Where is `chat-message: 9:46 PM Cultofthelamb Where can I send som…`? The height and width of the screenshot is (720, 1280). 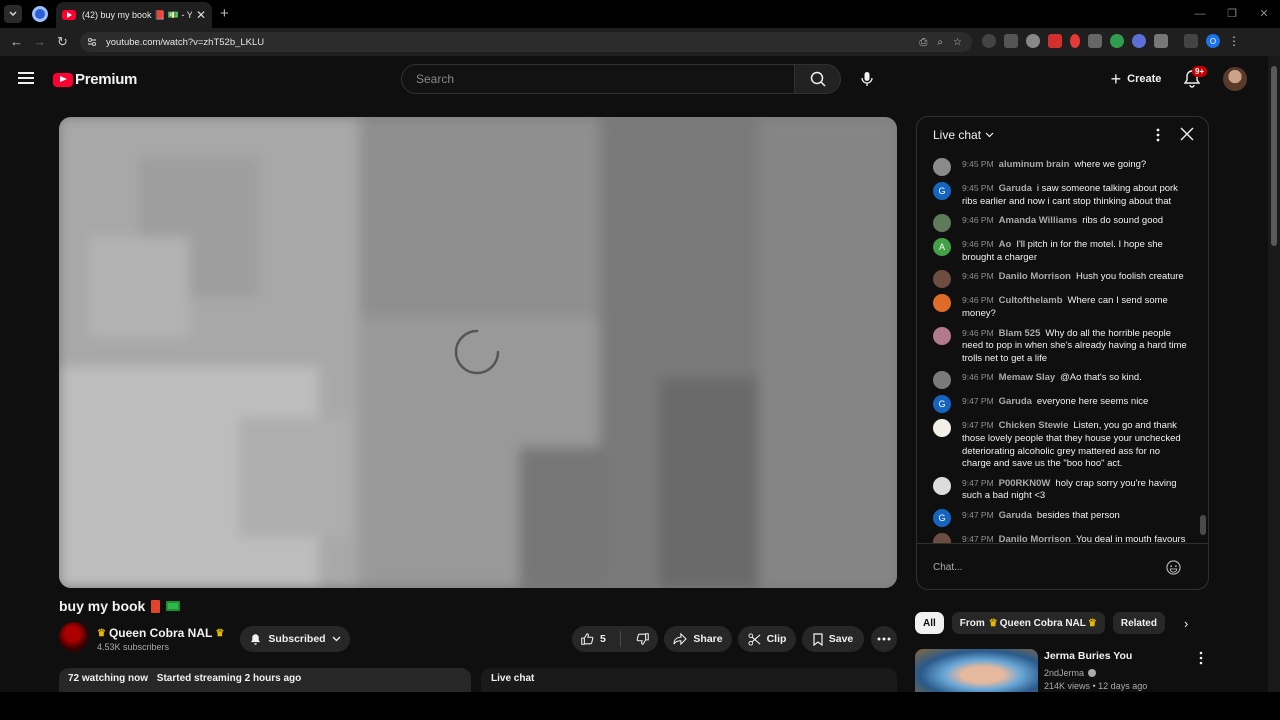 chat-message: 9:46 PM Cultofthelamb Where can I send som… is located at coordinates (1057, 307).